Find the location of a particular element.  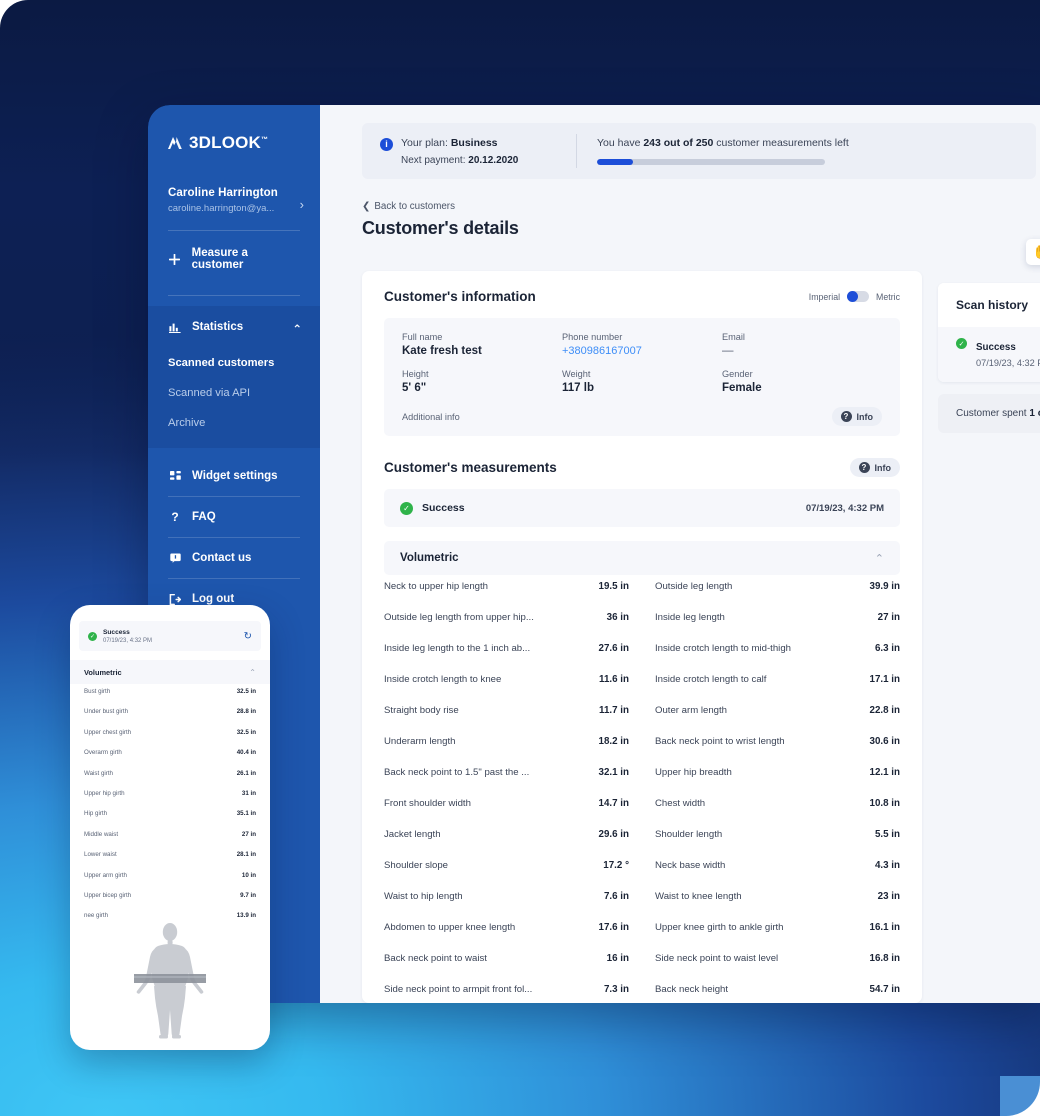

brand-name: 3DLOOK™ is located at coordinates (229, 142).